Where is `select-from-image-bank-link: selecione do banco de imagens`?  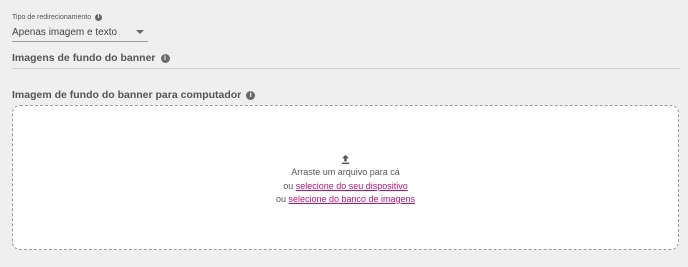
select-from-image-bank-link: selecione do banco de imagens is located at coordinates (351, 199).